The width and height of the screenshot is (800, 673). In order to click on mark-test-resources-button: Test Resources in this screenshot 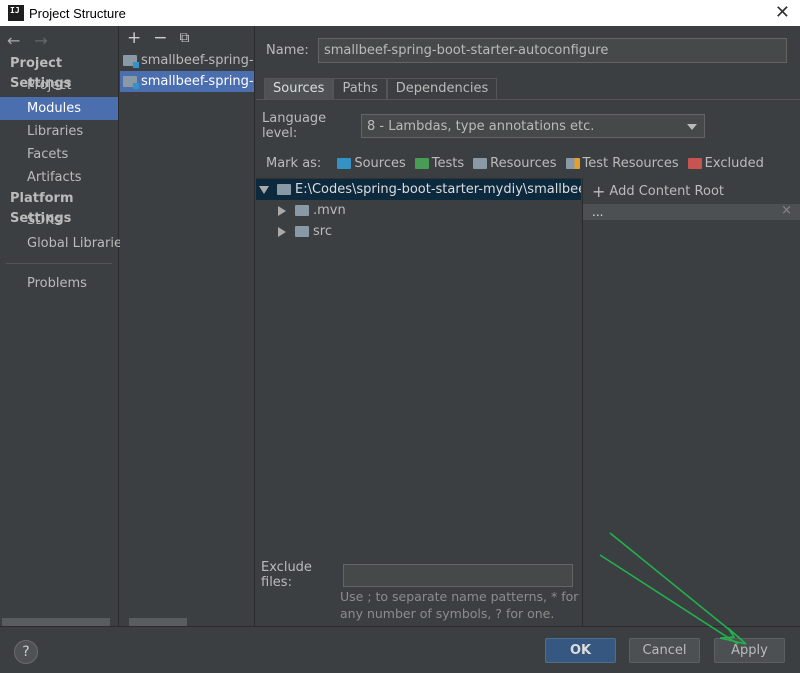, I will do `click(622, 163)`.